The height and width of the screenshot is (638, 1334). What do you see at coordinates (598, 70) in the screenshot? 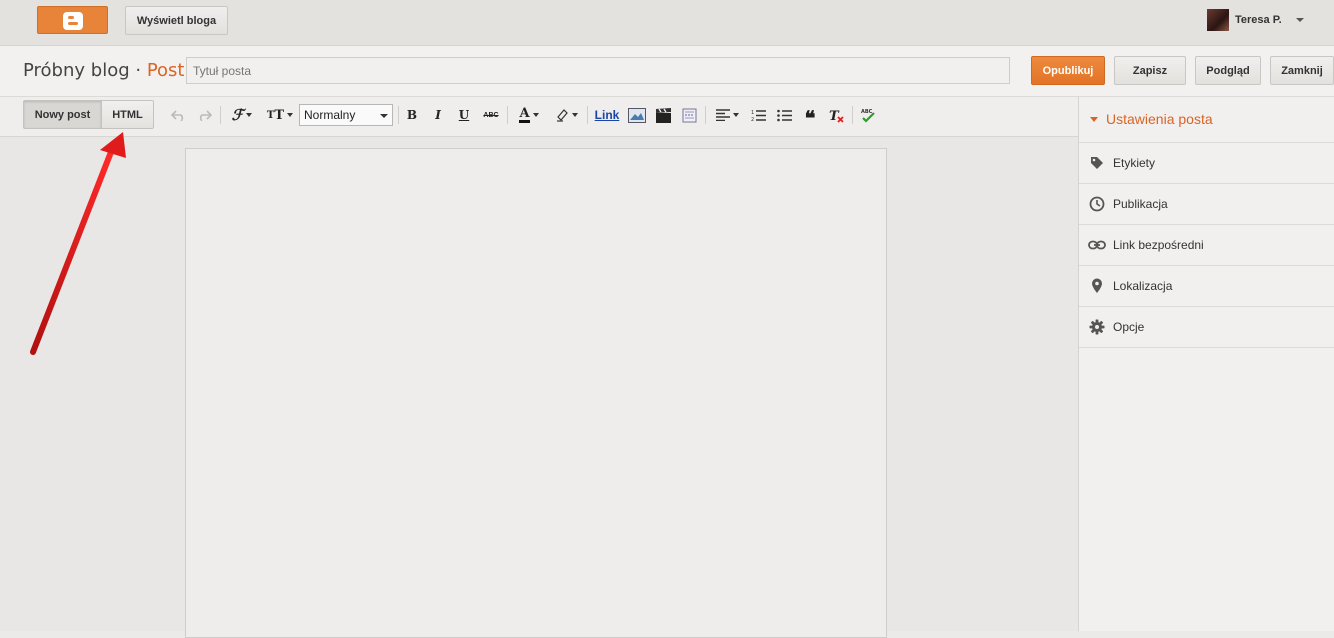
I see `post-title-input` at bounding box center [598, 70].